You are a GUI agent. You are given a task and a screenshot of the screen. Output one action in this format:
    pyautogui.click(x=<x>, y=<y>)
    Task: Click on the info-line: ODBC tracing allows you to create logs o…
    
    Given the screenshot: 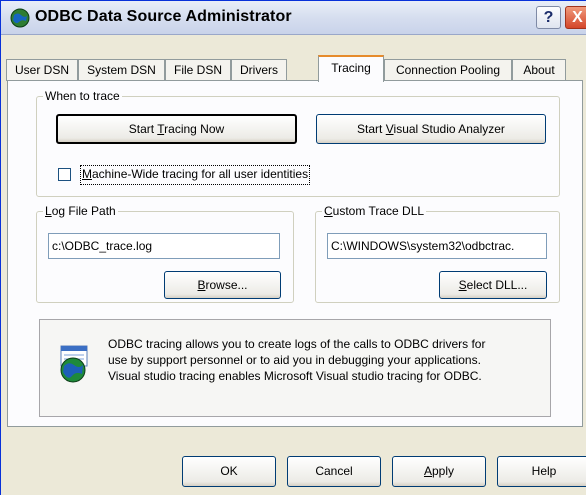 What is the action you would take?
    pyautogui.click(x=297, y=344)
    